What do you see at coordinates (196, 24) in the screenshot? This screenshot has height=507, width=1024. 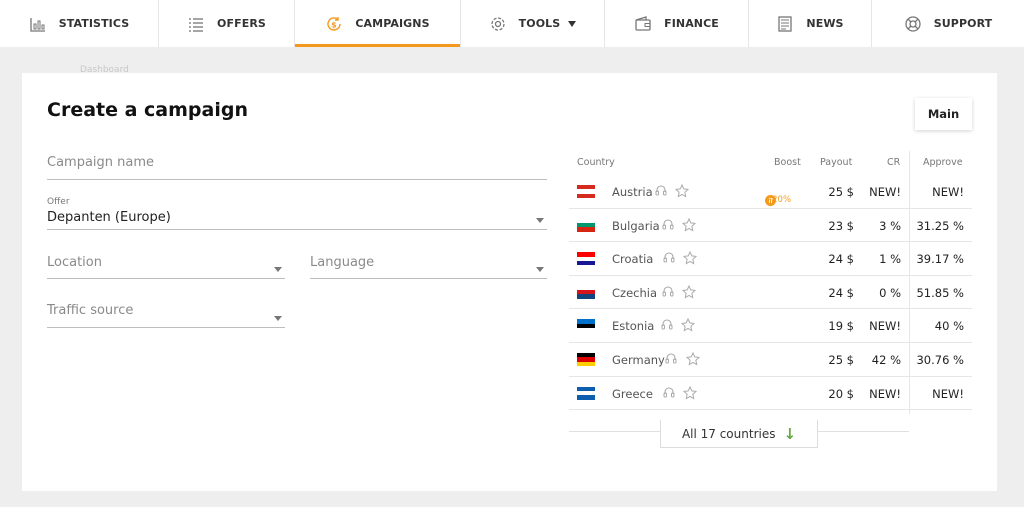 I see `list-icon` at bounding box center [196, 24].